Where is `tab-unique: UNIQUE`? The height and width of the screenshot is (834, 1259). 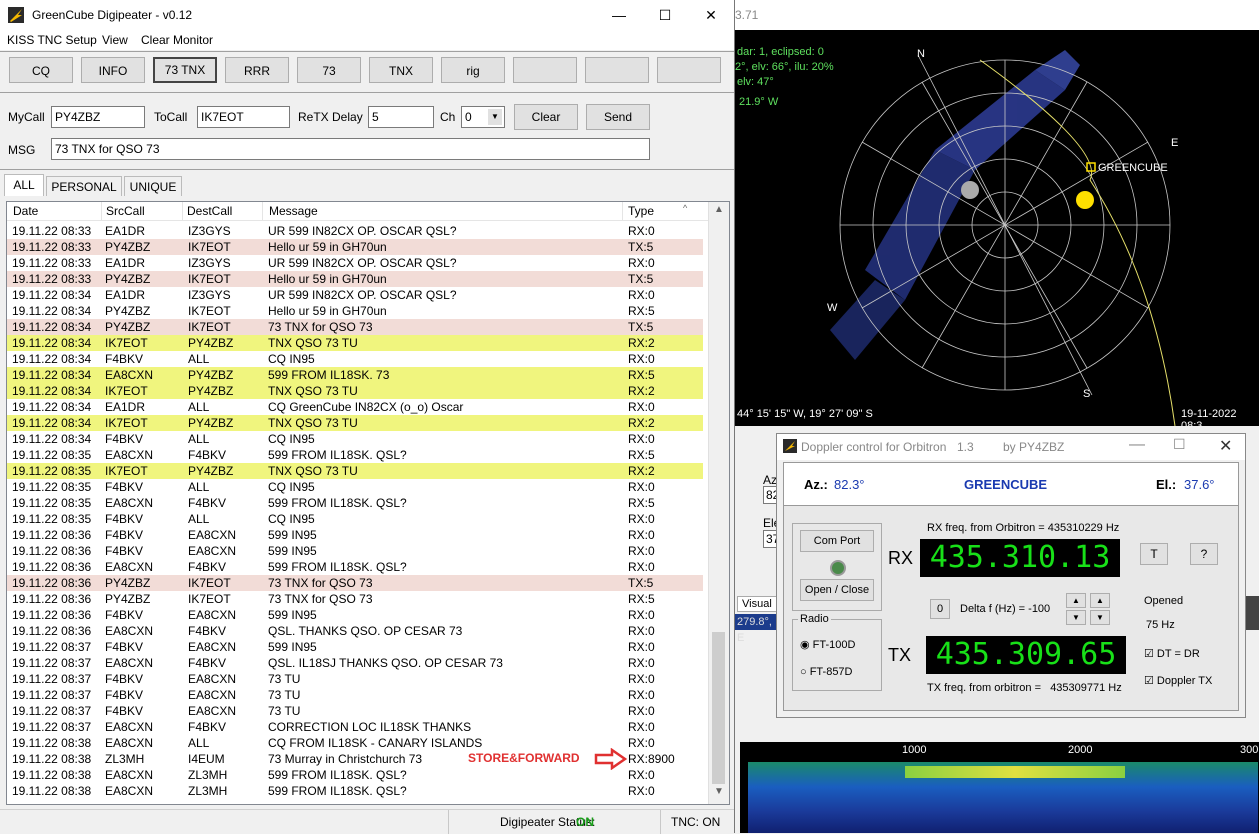
tab-unique: UNIQUE is located at coordinates (153, 186).